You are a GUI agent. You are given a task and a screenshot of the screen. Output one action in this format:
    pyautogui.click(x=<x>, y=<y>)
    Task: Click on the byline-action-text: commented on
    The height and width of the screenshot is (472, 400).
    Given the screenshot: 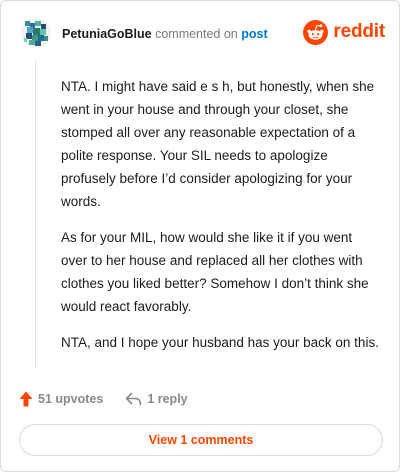 What is the action you would take?
    pyautogui.click(x=196, y=34)
    